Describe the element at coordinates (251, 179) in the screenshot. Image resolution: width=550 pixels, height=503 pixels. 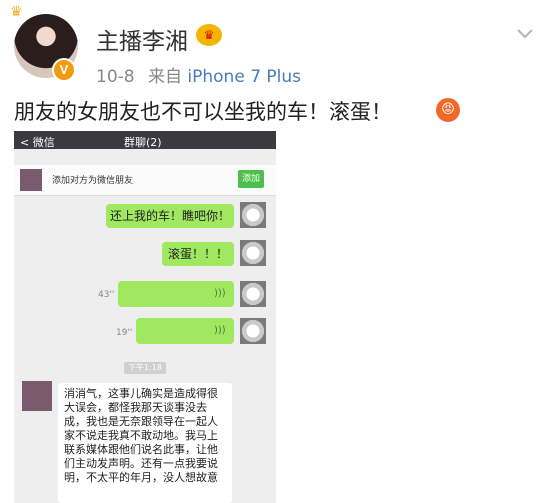
I see `add-friend-button: 添加` at that location.